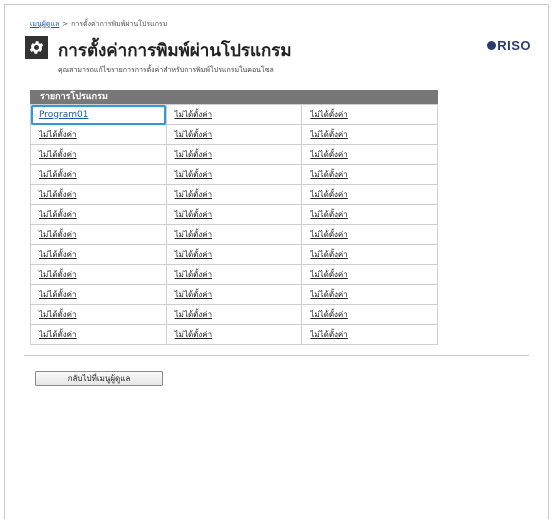 Image resolution: width=555 pixels, height=519 pixels. I want to click on program-link: Program01, so click(63, 115).